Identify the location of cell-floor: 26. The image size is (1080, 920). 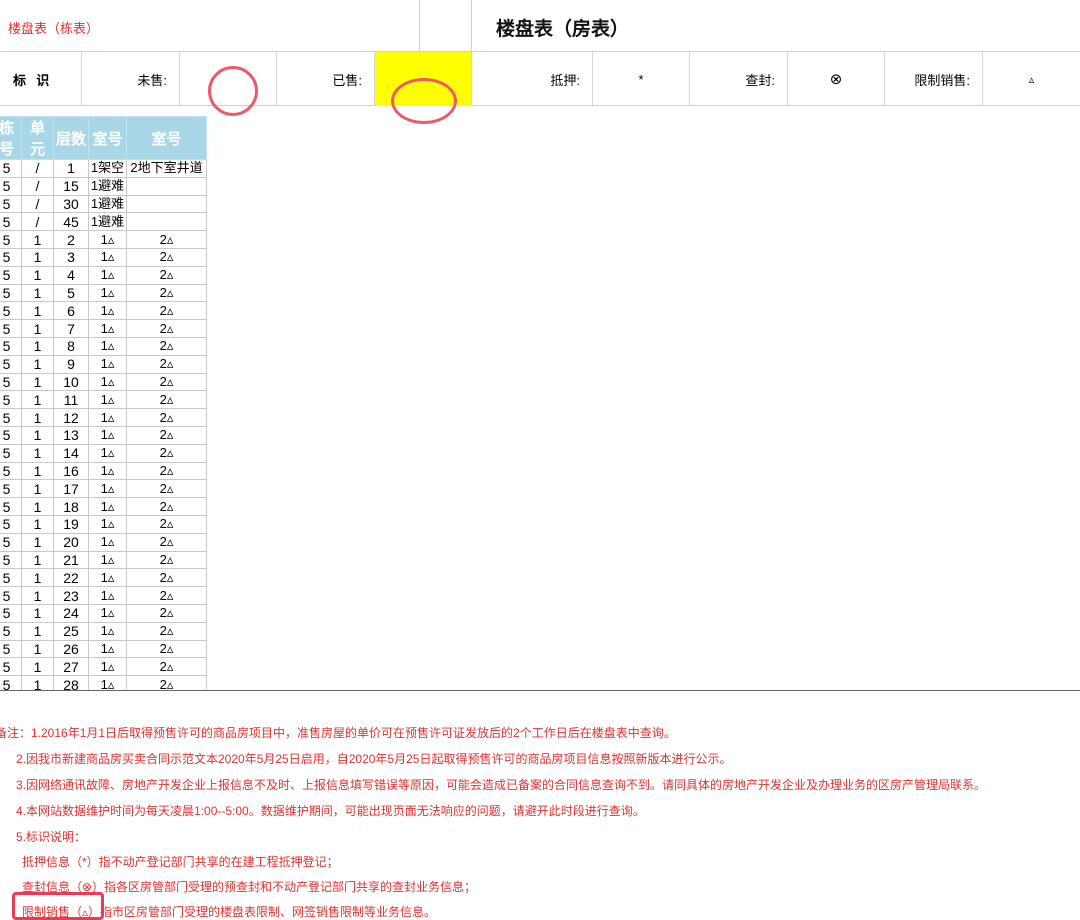
(71, 649).